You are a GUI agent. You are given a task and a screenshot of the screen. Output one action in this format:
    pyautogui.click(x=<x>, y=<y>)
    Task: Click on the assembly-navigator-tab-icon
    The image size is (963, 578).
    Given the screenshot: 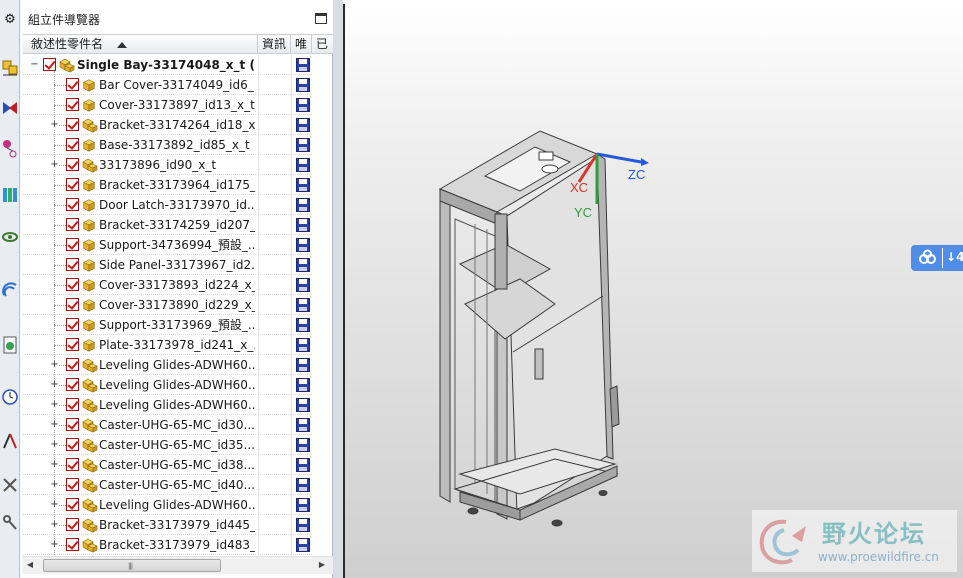 What is the action you would take?
    pyautogui.click(x=10, y=67)
    